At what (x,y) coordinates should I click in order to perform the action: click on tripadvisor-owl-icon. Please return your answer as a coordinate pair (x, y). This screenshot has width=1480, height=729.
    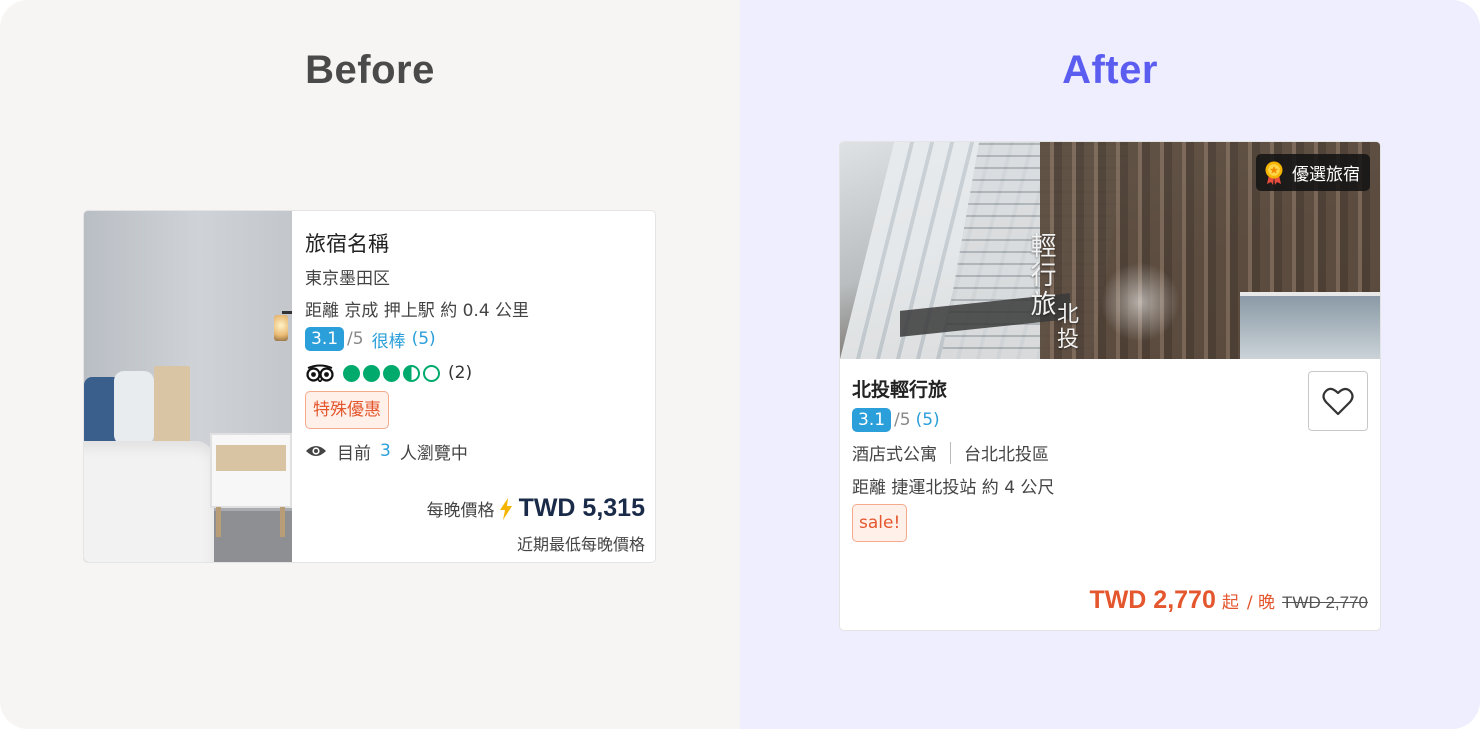
    Looking at the image, I should click on (320, 373).